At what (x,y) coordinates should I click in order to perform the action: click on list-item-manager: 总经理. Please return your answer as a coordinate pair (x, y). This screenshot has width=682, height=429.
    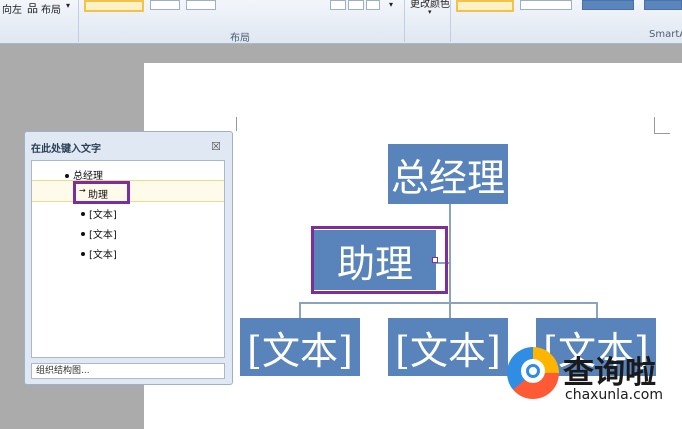
    Looking at the image, I should click on (88, 174).